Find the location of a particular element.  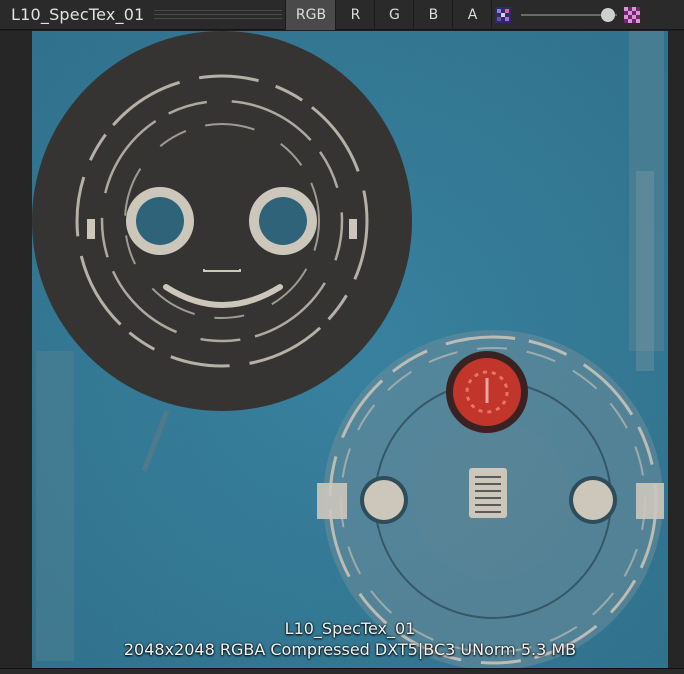

channel-r-button: R is located at coordinates (354, 15).